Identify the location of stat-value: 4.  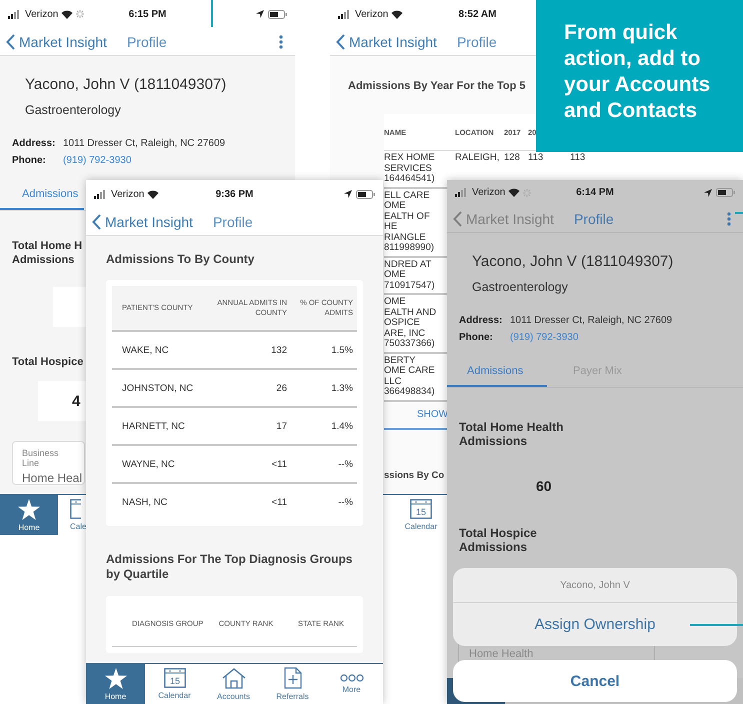
(76, 401).